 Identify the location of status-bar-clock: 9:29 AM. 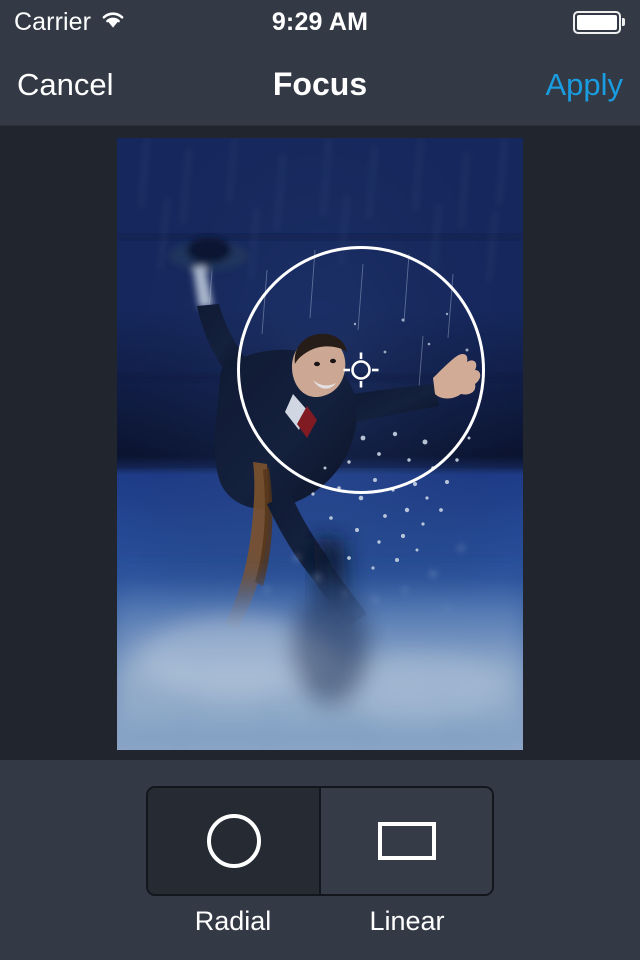
(320, 21).